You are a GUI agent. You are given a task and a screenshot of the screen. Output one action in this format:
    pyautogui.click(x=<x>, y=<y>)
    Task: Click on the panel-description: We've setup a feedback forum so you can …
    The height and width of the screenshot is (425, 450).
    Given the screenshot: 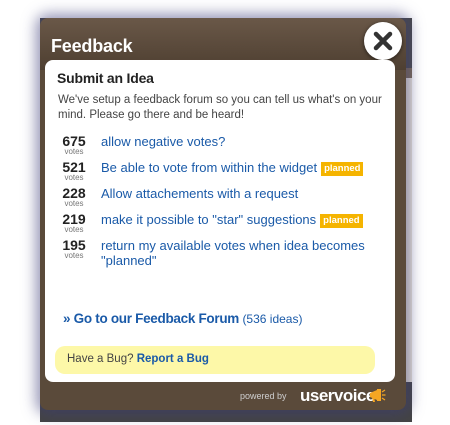 What is the action you would take?
    pyautogui.click(x=220, y=107)
    